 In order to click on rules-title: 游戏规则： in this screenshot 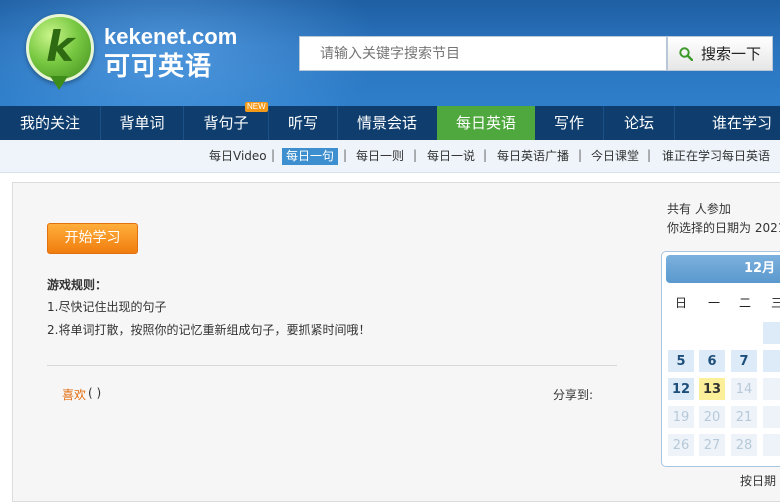, I will do `click(77, 285)`.